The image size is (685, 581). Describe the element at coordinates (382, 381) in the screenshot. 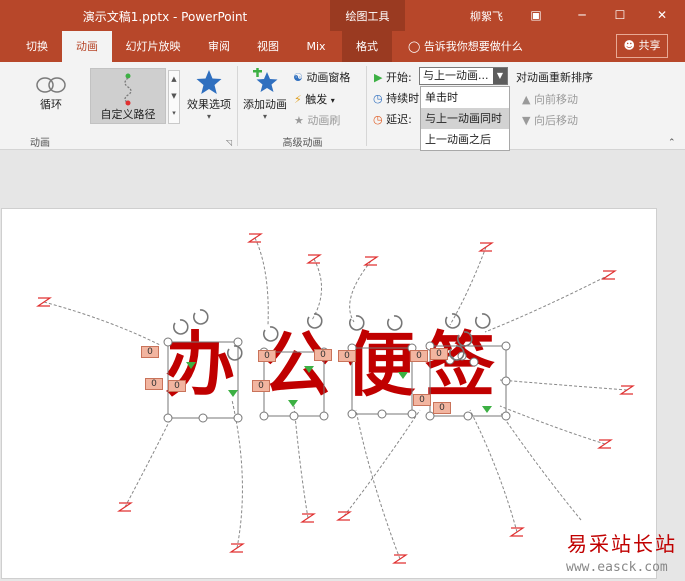

I see `selection-box` at that location.